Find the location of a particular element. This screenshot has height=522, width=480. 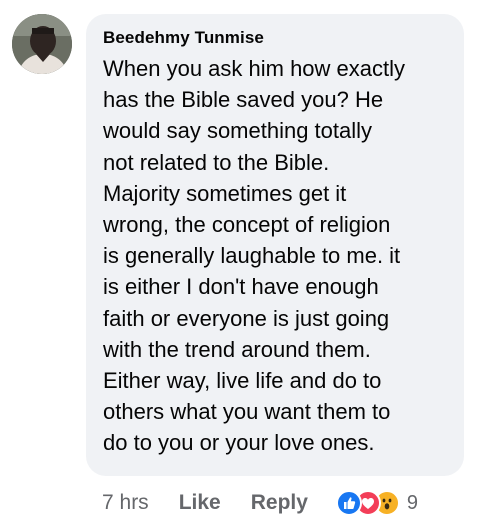

like-button: Like is located at coordinates (200, 503).